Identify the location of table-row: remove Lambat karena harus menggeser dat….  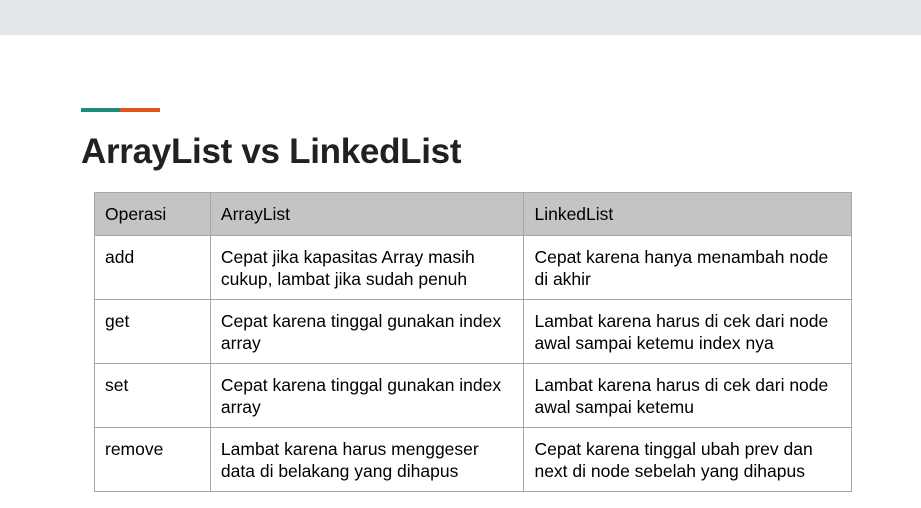
(473, 459).